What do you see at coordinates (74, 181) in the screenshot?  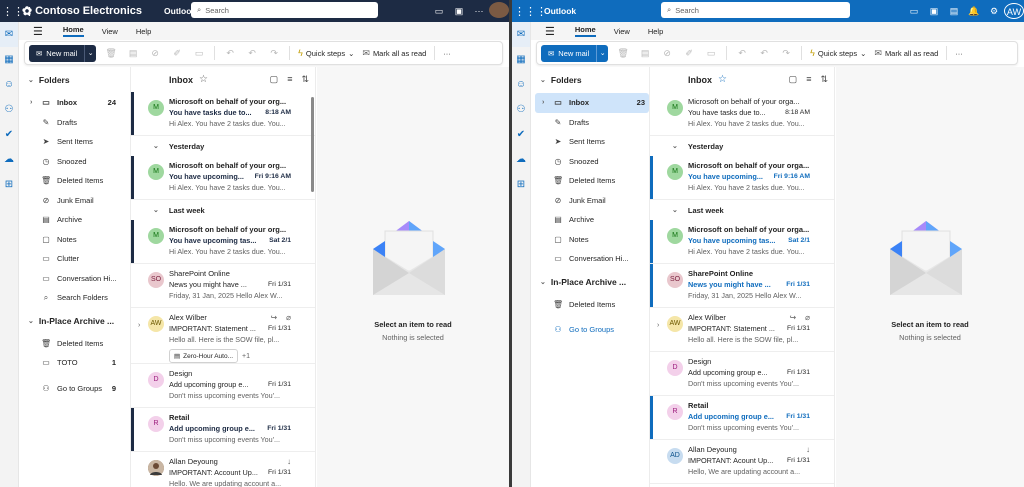 I see `folder-deleted-items: 🗑 Deleted Items` at bounding box center [74, 181].